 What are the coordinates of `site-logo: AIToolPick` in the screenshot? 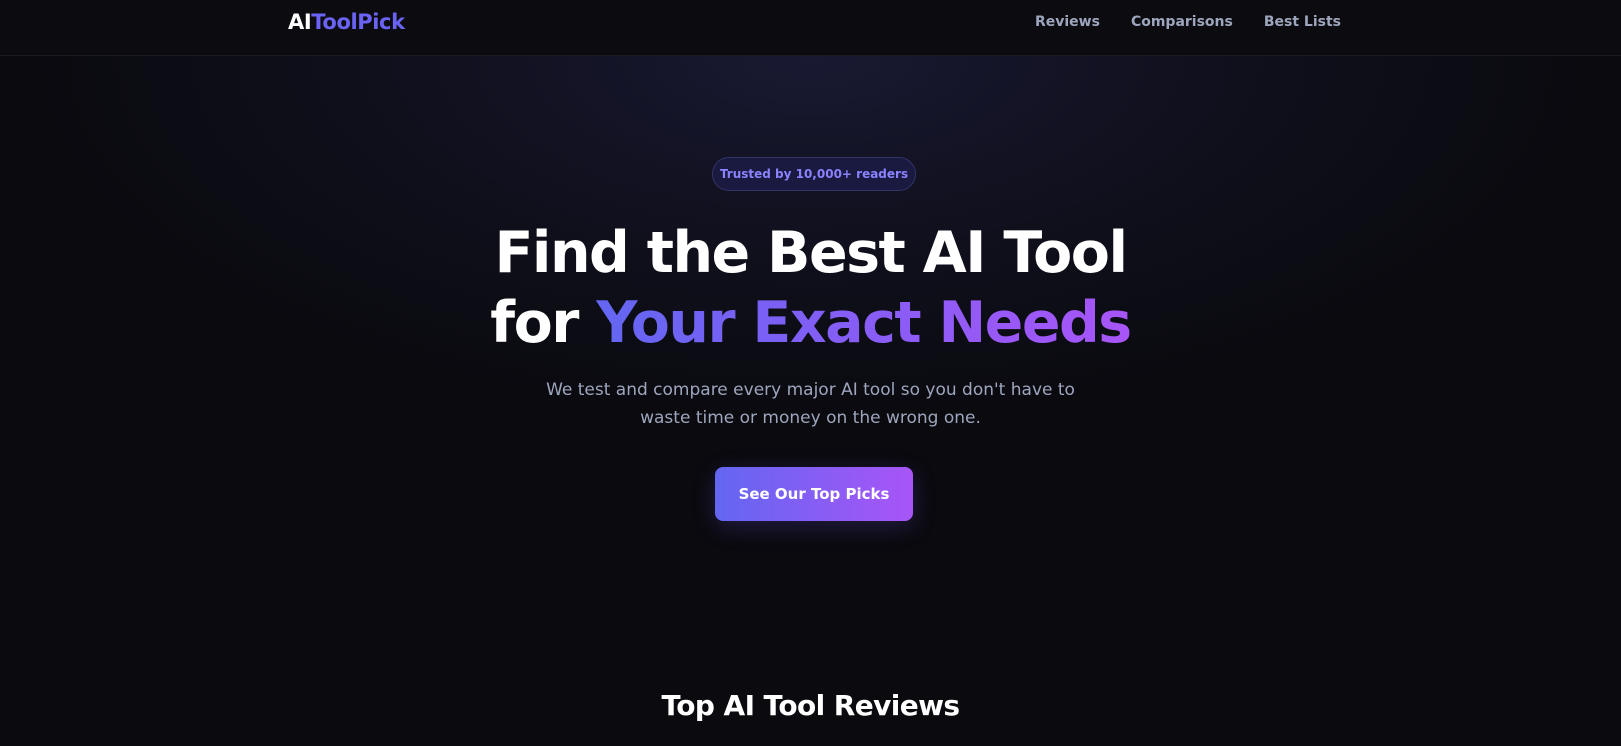 It's located at (346, 22).